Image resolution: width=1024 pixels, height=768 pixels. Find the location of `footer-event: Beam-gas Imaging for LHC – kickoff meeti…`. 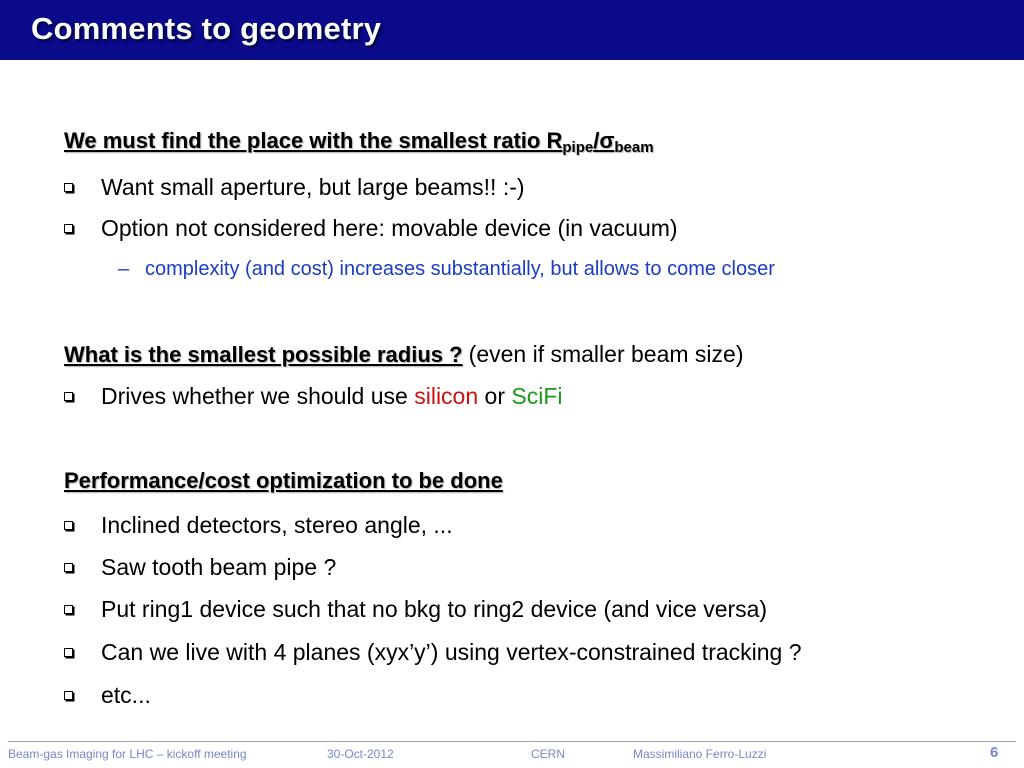

footer-event: Beam-gas Imaging for LHC – kickoff meeti… is located at coordinates (127, 754).